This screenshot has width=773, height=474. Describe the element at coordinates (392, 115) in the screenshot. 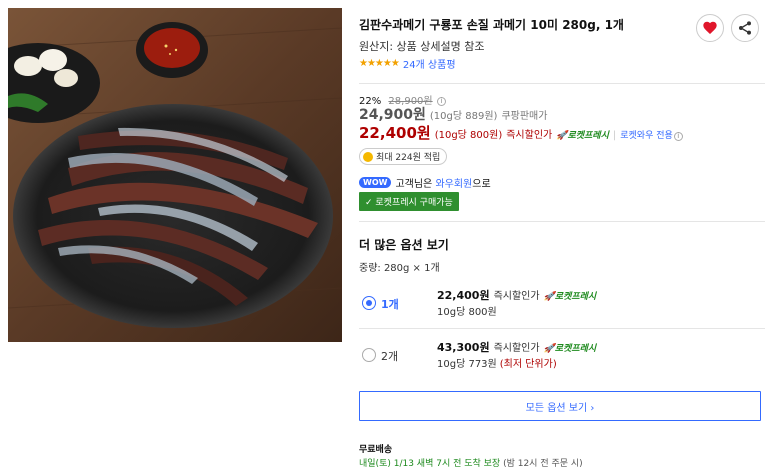

I see `coupang-price: 24,900원` at that location.